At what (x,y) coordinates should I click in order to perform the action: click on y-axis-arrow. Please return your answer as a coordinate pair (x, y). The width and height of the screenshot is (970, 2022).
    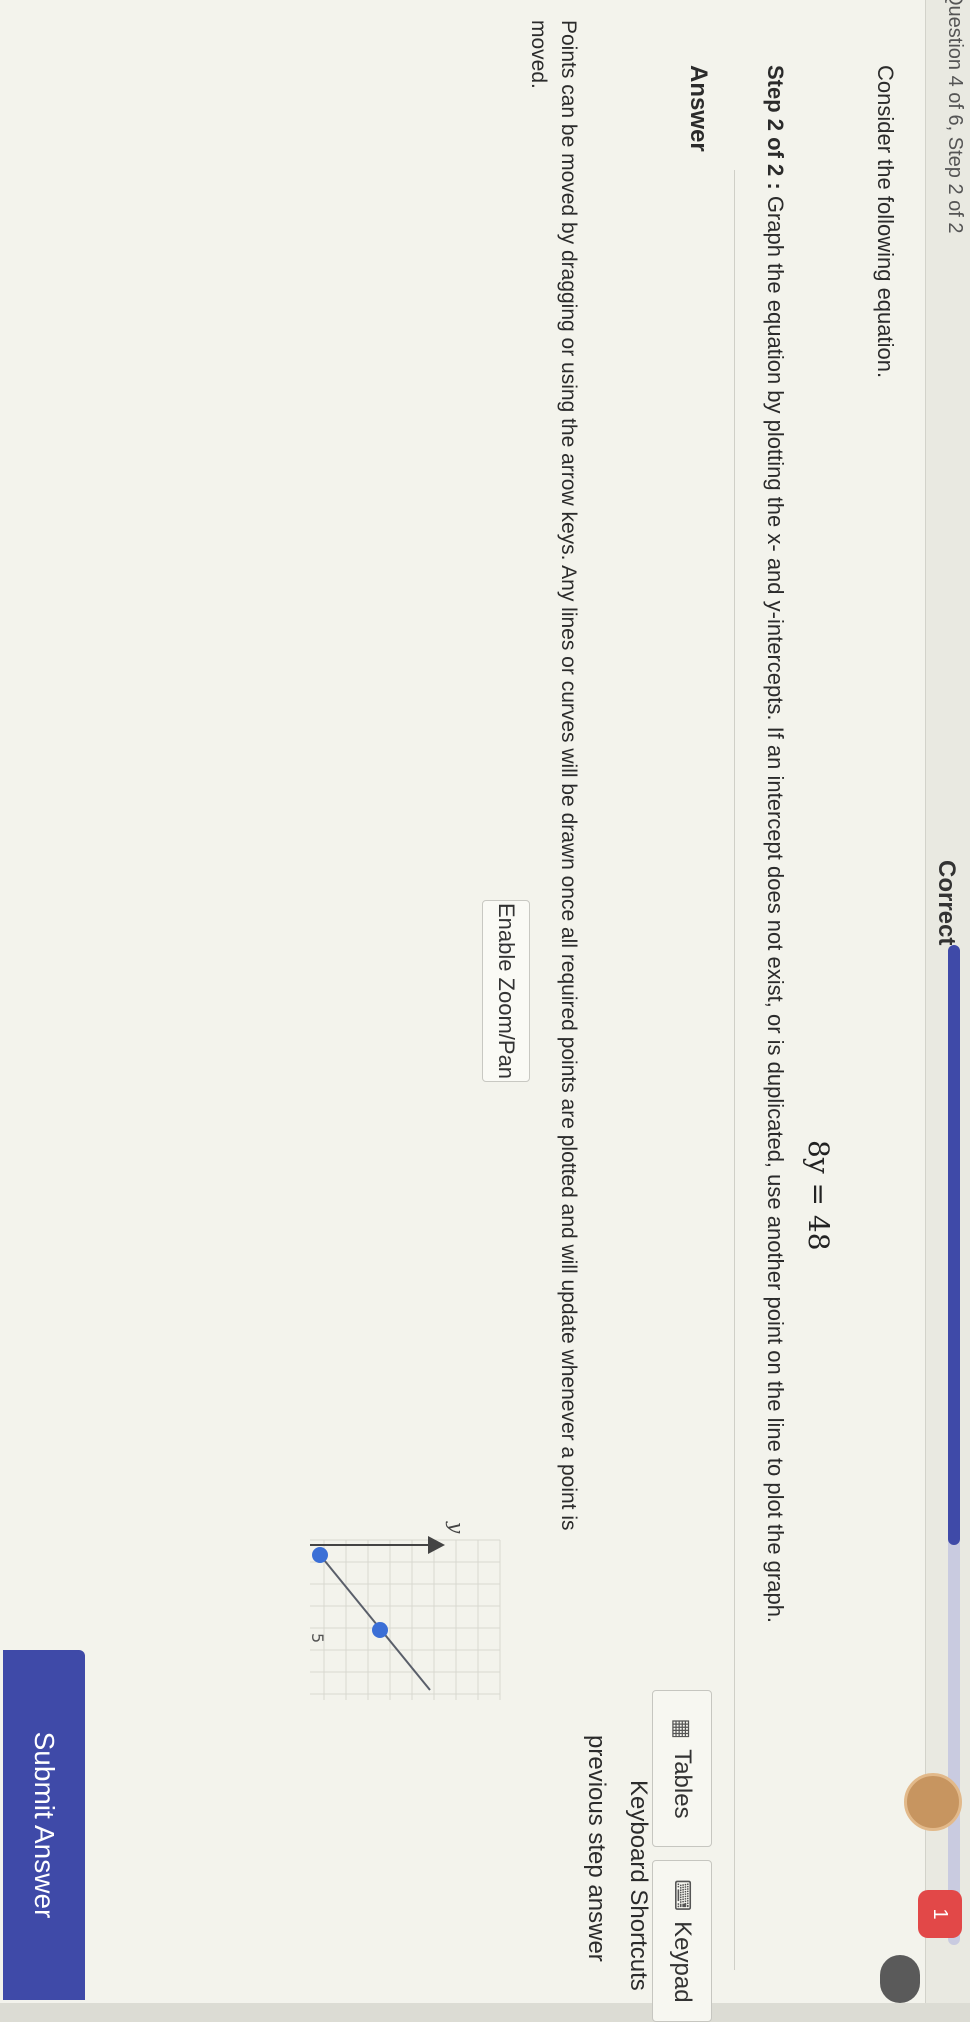
    Looking at the image, I should click on (436, 1545).